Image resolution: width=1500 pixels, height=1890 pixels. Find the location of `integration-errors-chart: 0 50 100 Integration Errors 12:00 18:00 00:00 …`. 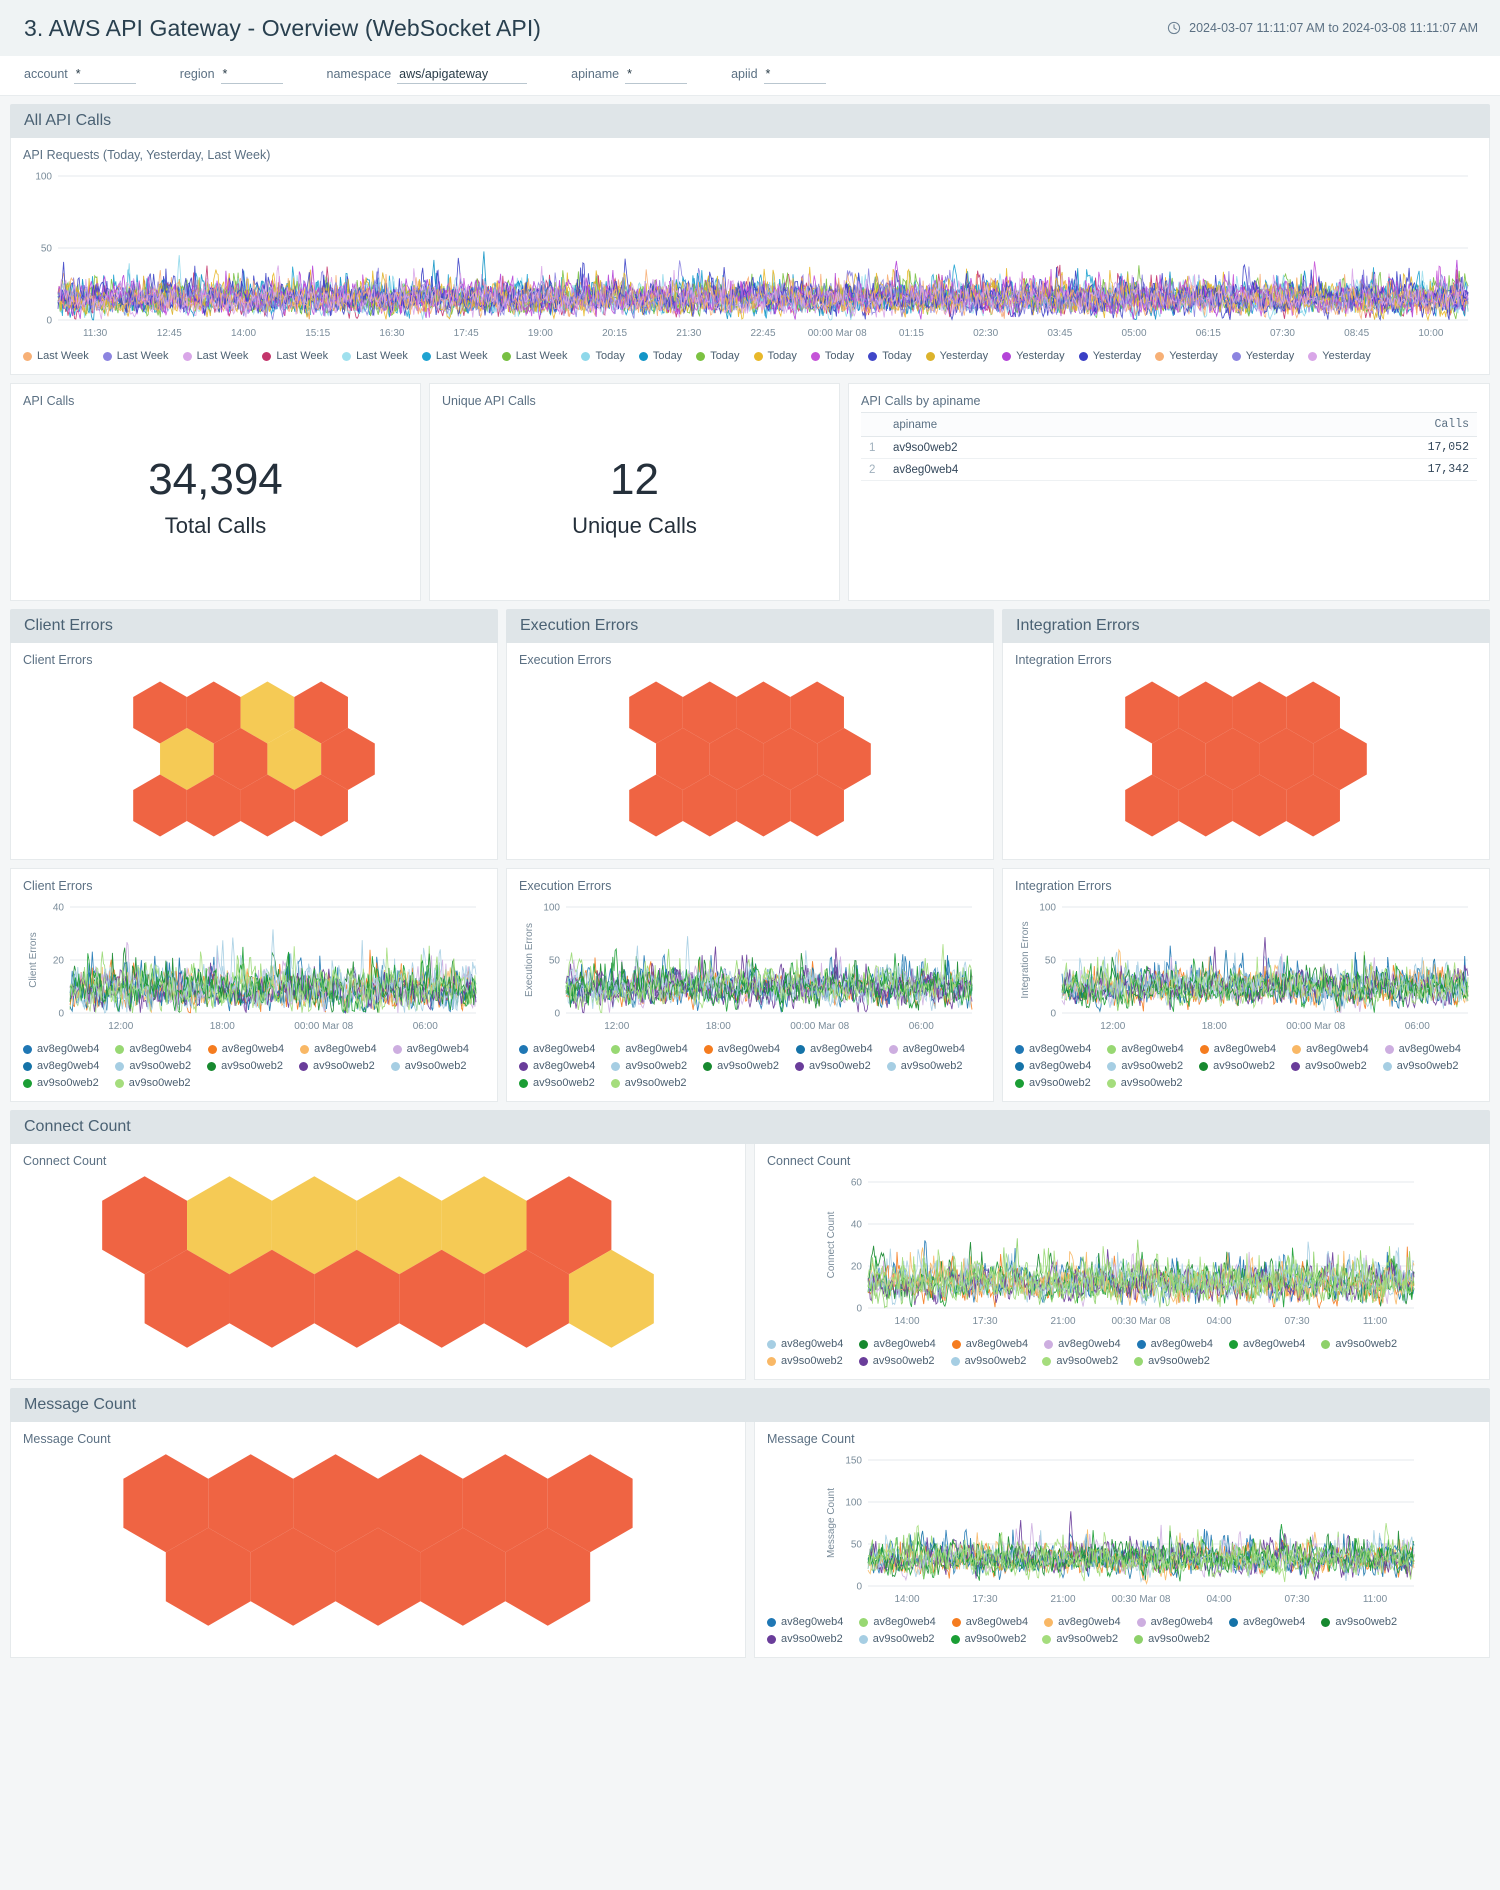

integration-errors-chart: 0 50 100 Integration Errors 12:00 18:00 00:00 … is located at coordinates (1246, 967).